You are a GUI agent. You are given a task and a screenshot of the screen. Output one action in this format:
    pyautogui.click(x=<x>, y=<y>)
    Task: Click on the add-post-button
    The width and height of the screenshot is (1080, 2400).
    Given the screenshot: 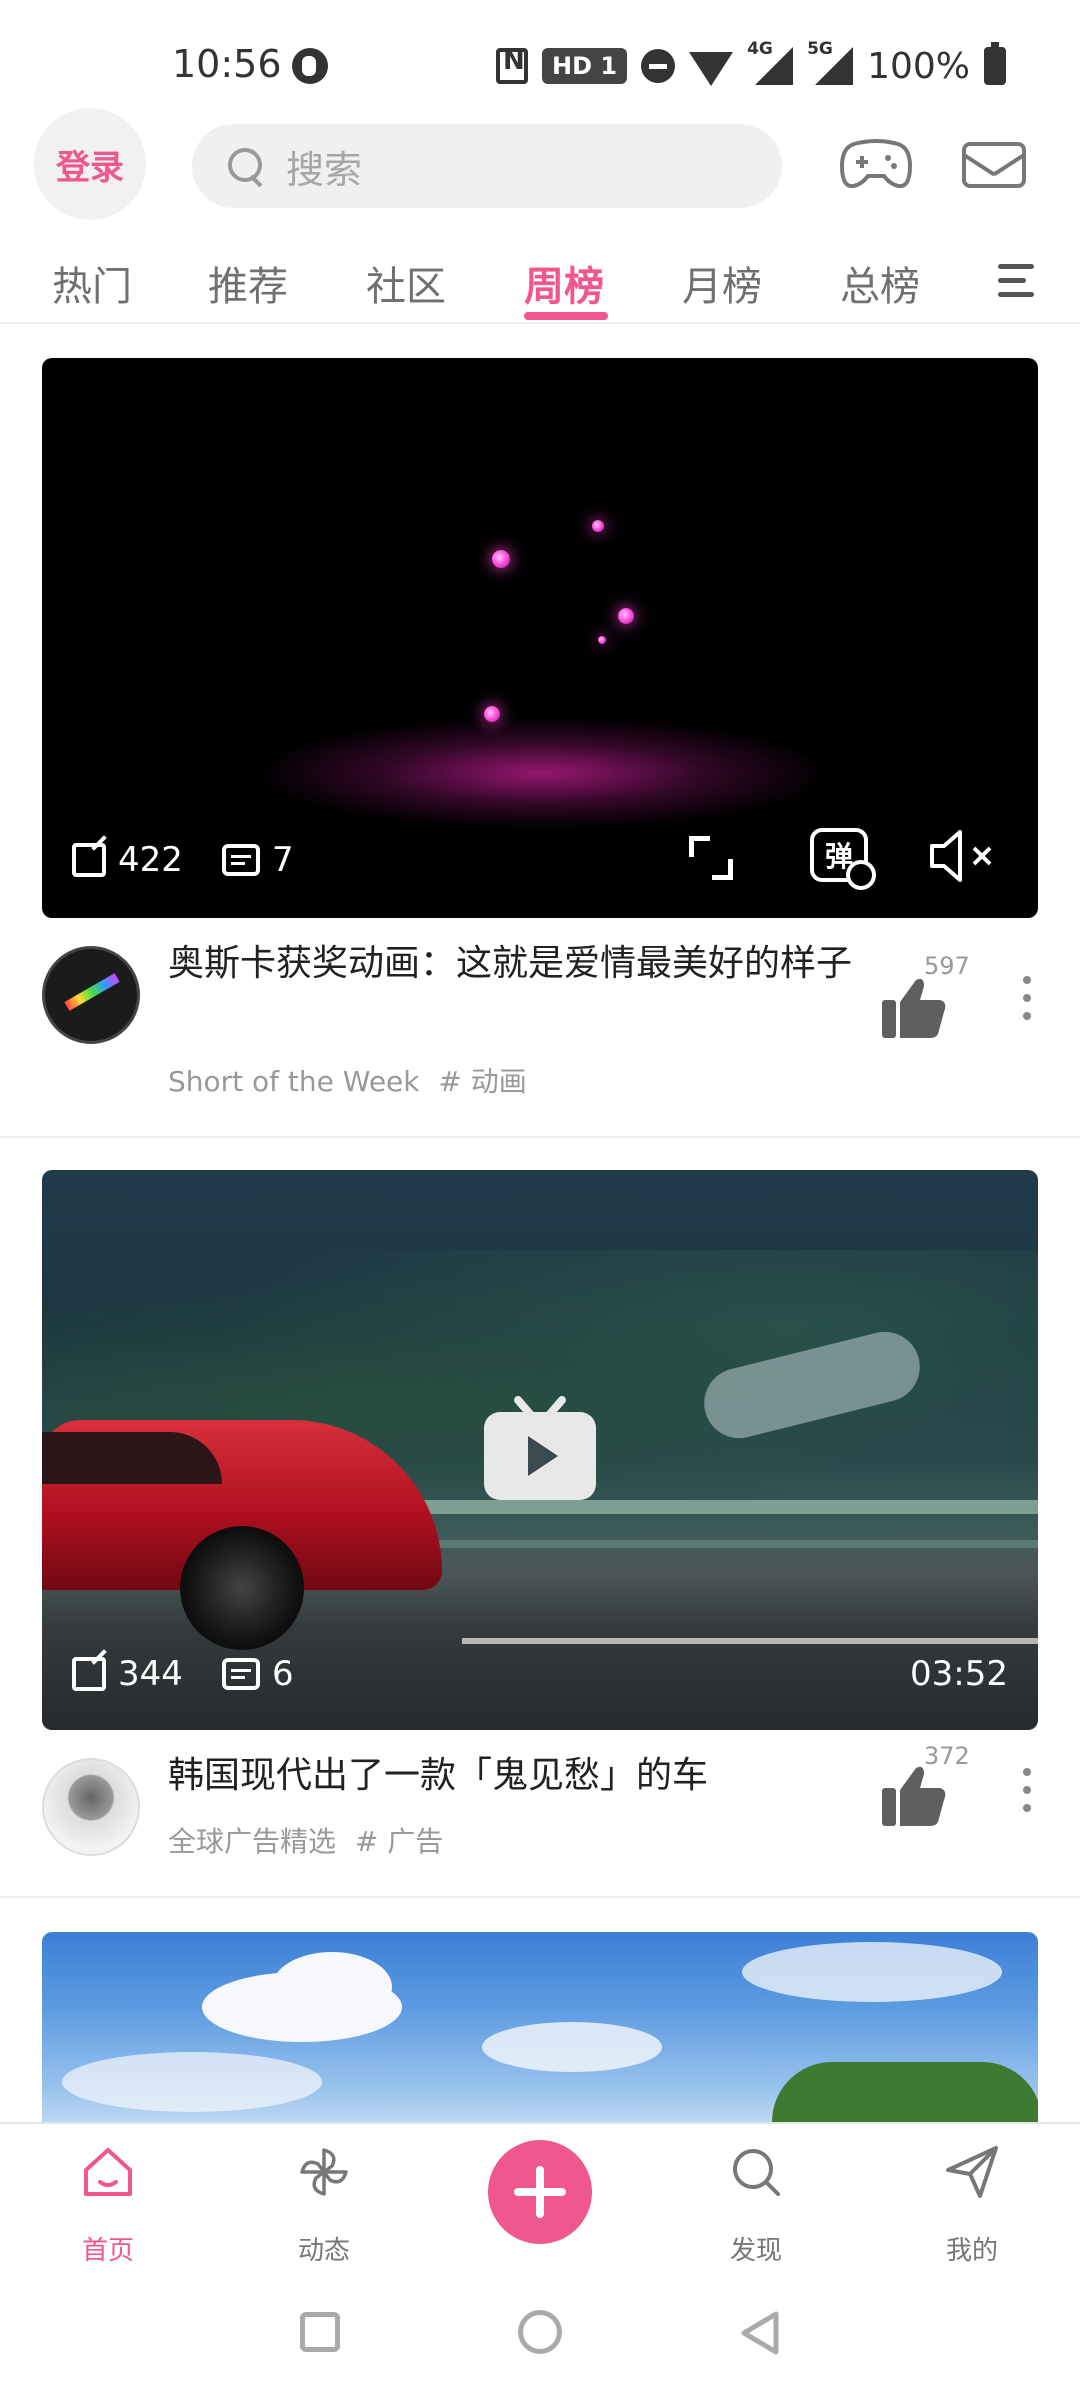 What is the action you would take?
    pyautogui.click(x=540, y=2192)
    